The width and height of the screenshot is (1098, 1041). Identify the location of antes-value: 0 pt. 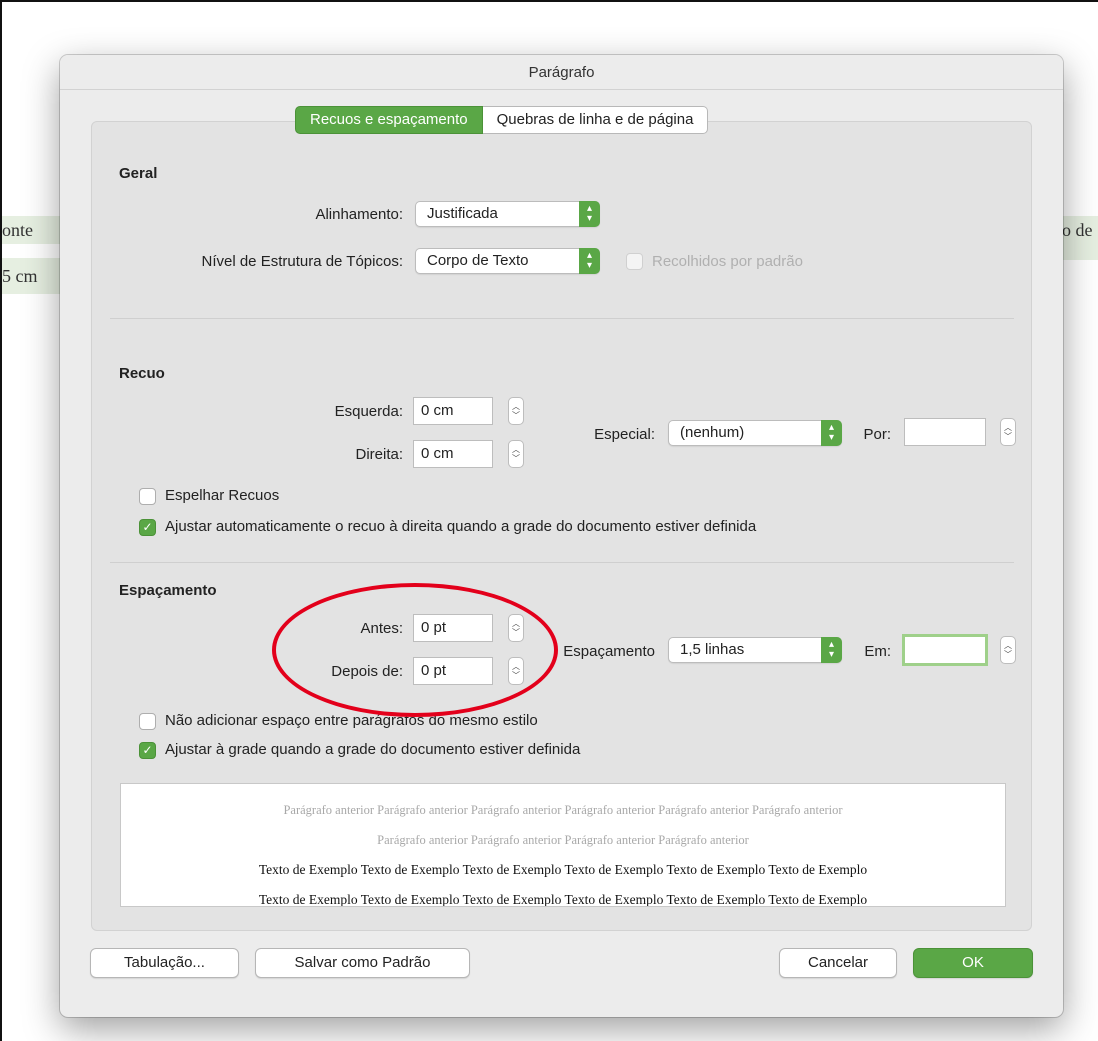
(434, 627).